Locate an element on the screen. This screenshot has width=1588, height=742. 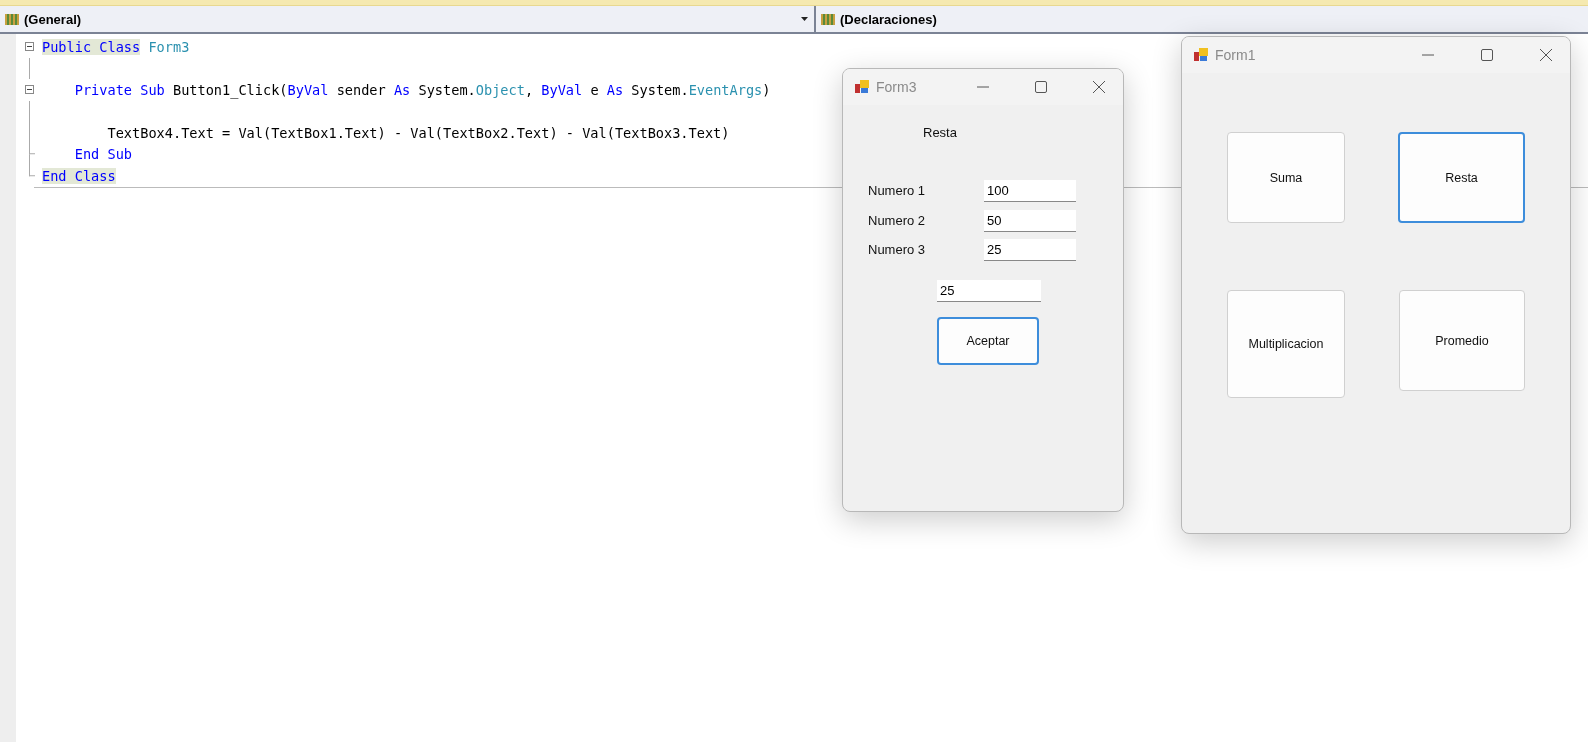
code-token: End Class is located at coordinates (79, 175).